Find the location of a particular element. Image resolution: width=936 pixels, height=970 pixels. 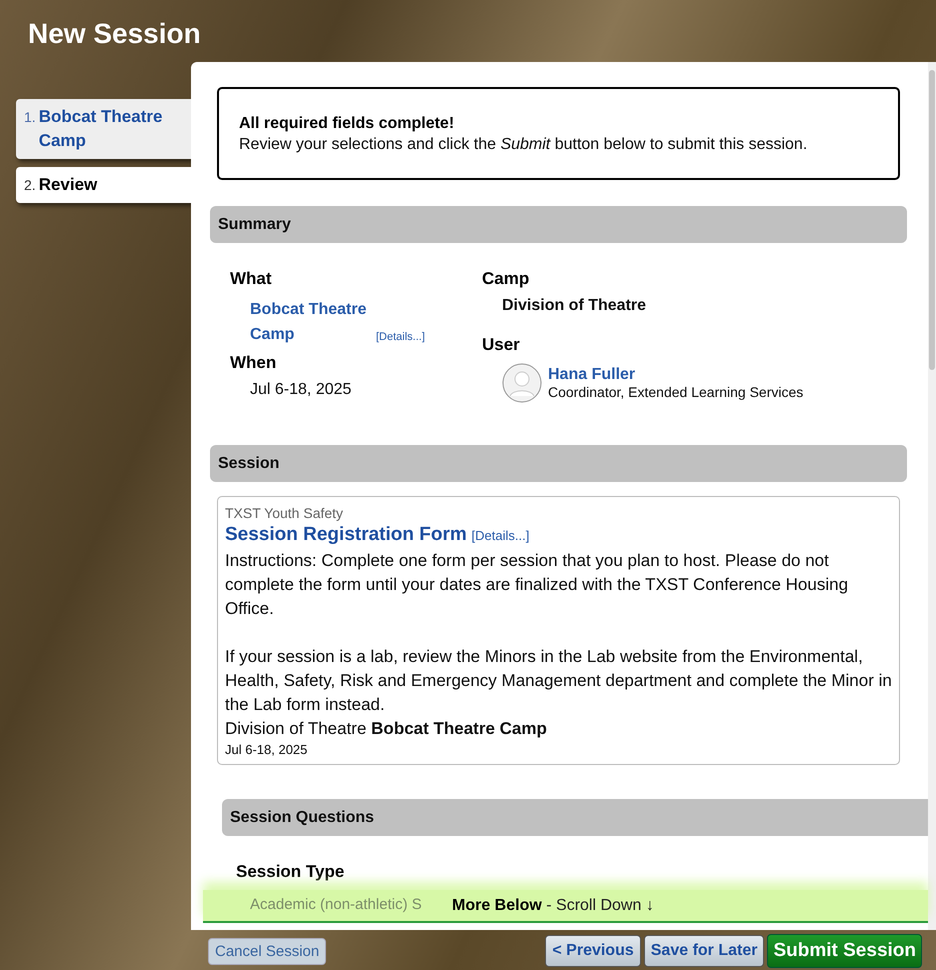

user-name-link: Hana Fuller is located at coordinates (676, 375).